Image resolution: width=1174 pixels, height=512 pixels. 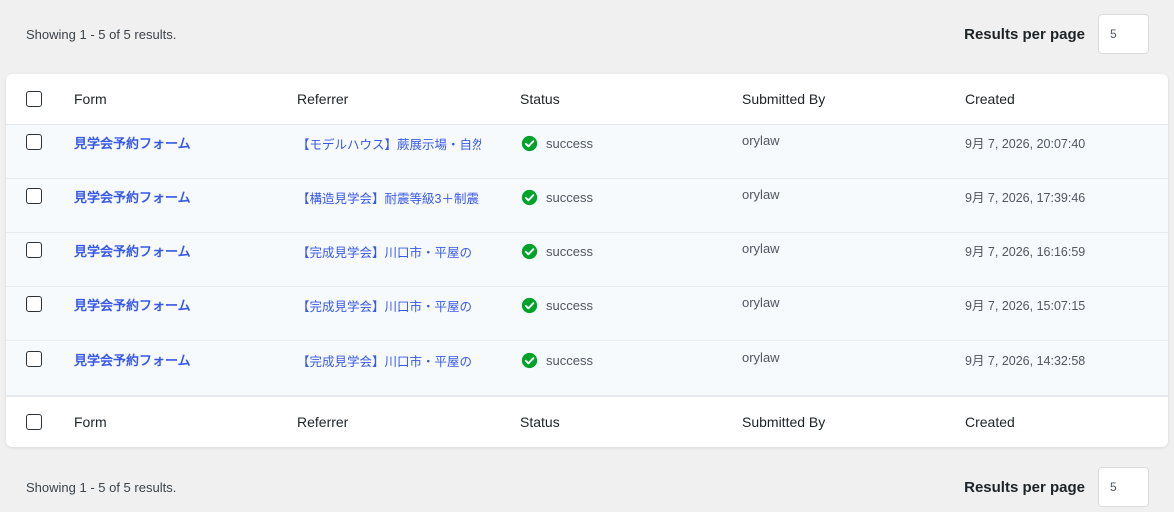 I want to click on column-header-submitted-by: Submitted By, so click(x=783, y=99).